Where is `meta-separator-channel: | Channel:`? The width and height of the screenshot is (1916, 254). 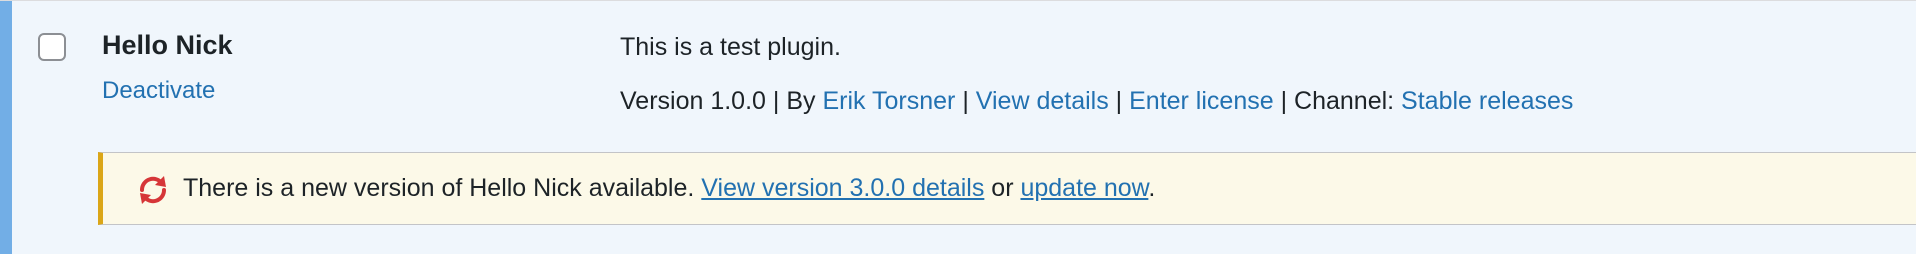 meta-separator-channel: | Channel: is located at coordinates (1337, 101).